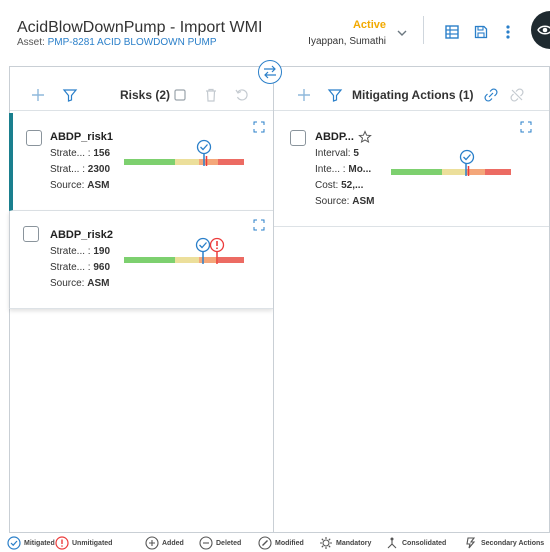  What do you see at coordinates (392, 543) in the screenshot?
I see `consolidated-icon` at bounding box center [392, 543].